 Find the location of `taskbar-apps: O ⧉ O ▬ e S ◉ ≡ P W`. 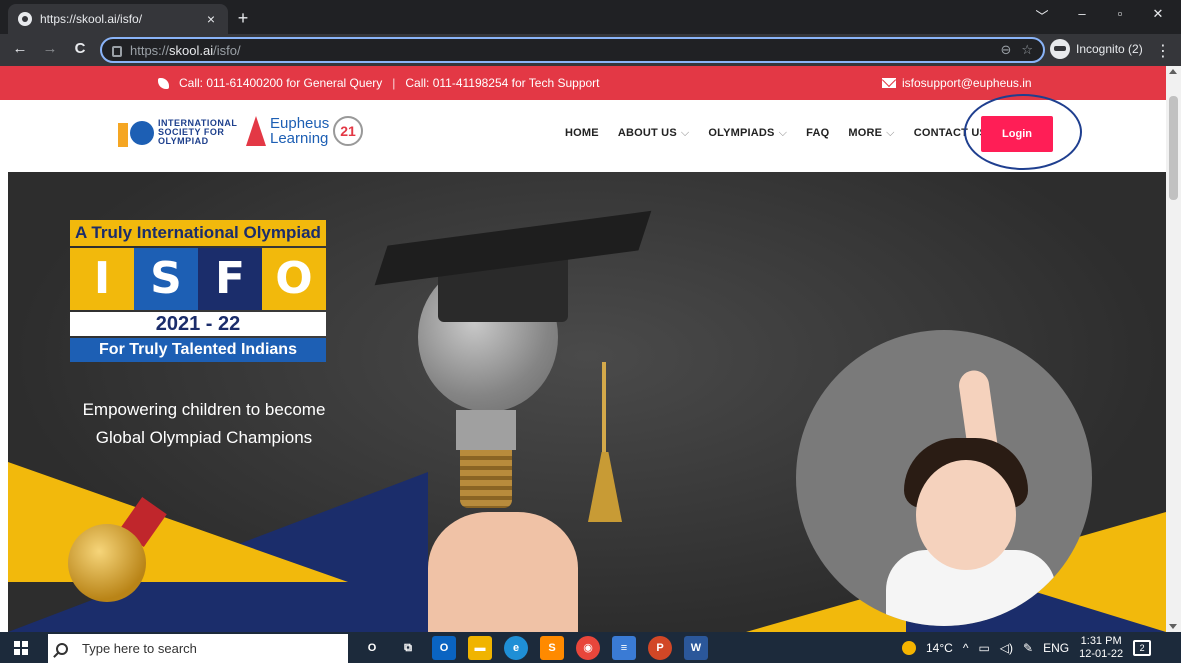

taskbar-apps: O ⧉ O ▬ e S ◉ ≡ P W is located at coordinates (534, 648).